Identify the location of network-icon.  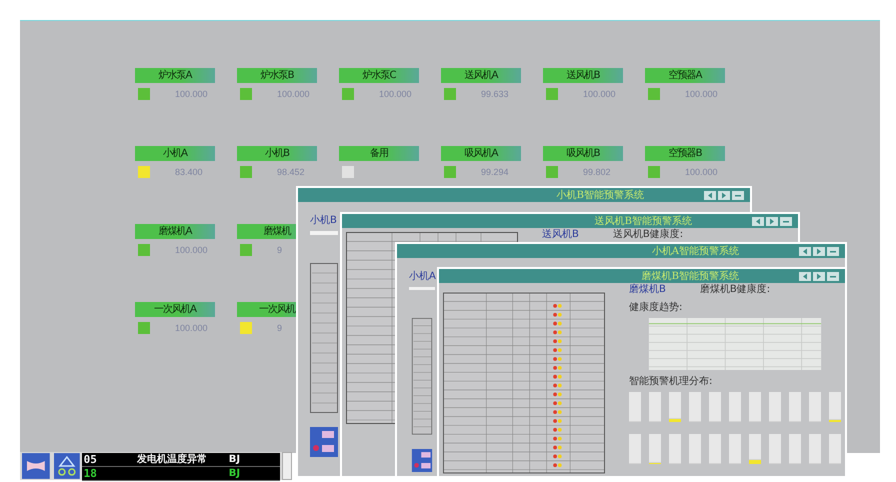
(67, 466).